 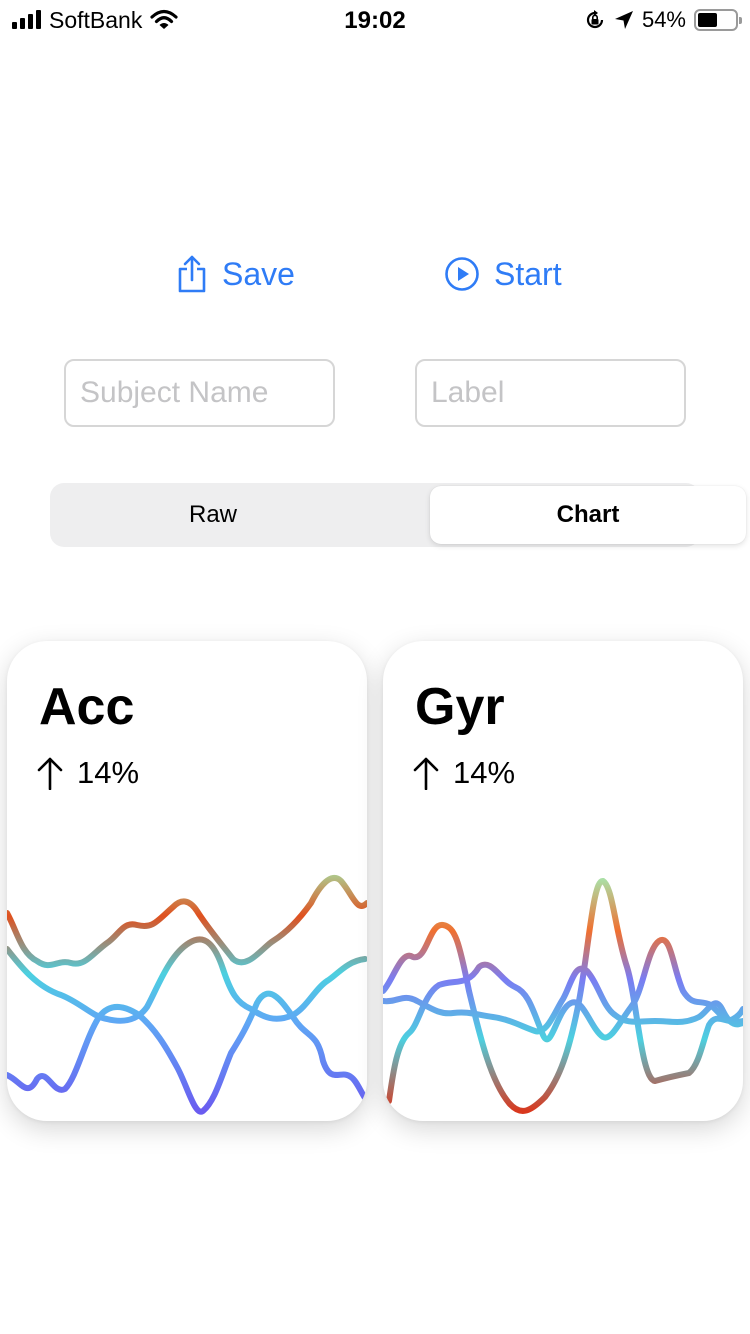 What do you see at coordinates (199, 393) in the screenshot?
I see `subject-name-input` at bounding box center [199, 393].